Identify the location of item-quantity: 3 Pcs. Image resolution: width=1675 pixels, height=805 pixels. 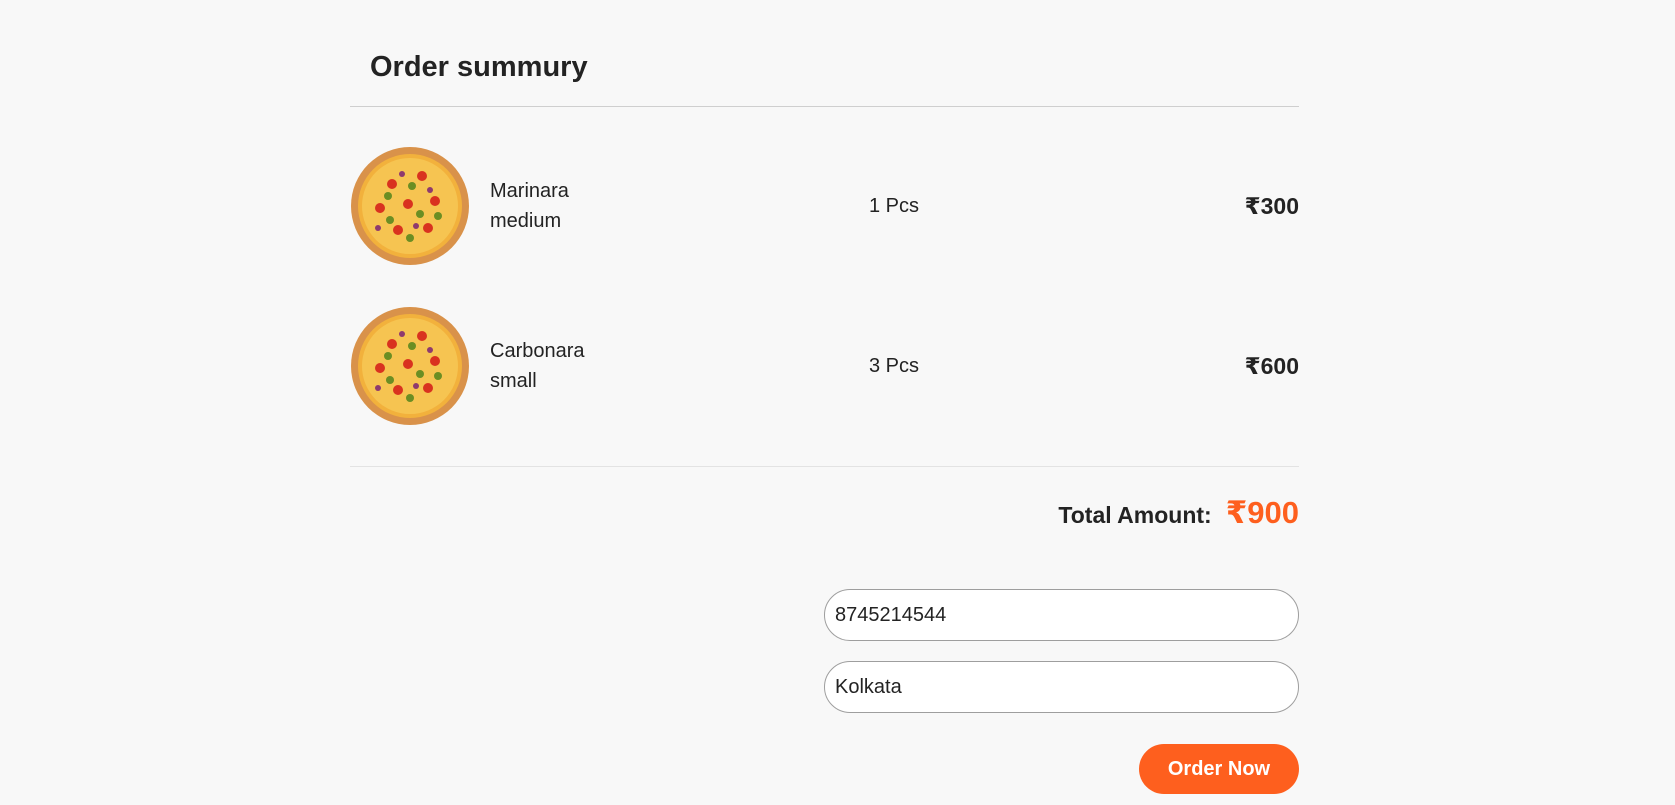
(894, 365).